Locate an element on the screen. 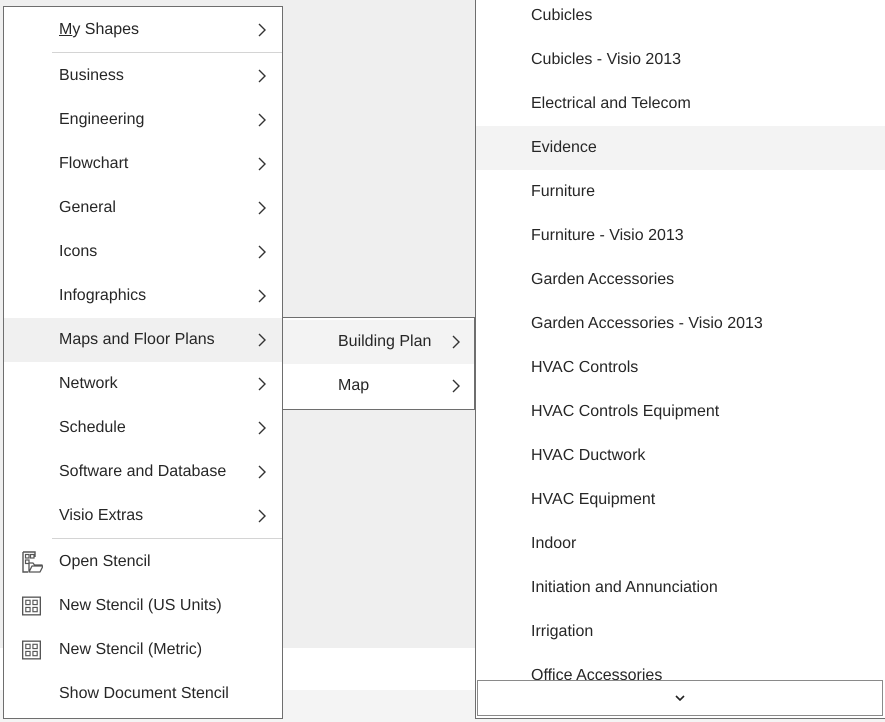 The width and height of the screenshot is (885, 722). stencil-item: Garden Accessories is located at coordinates (680, 280).